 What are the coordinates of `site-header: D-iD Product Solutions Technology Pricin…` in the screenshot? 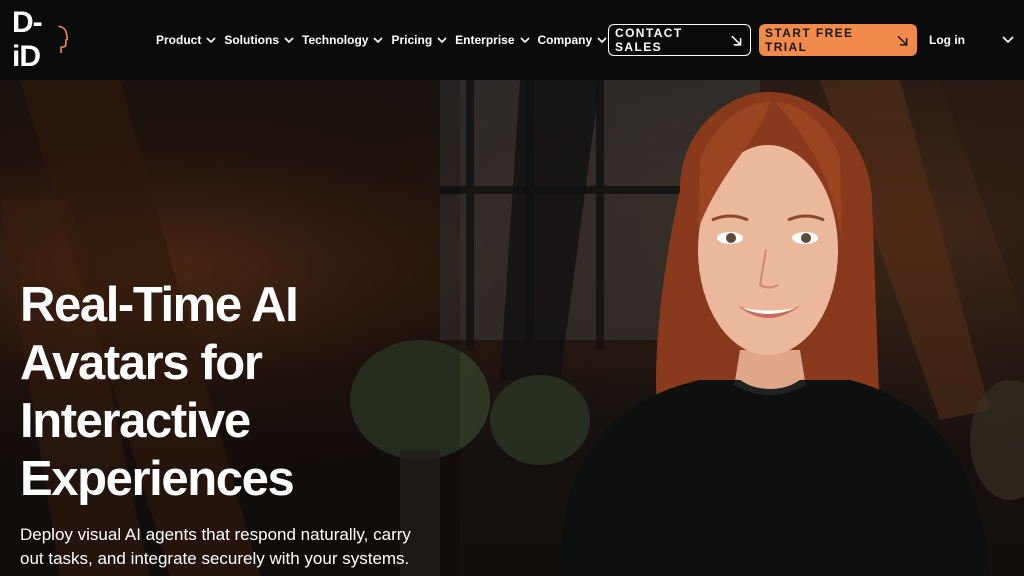 It's located at (512, 40).